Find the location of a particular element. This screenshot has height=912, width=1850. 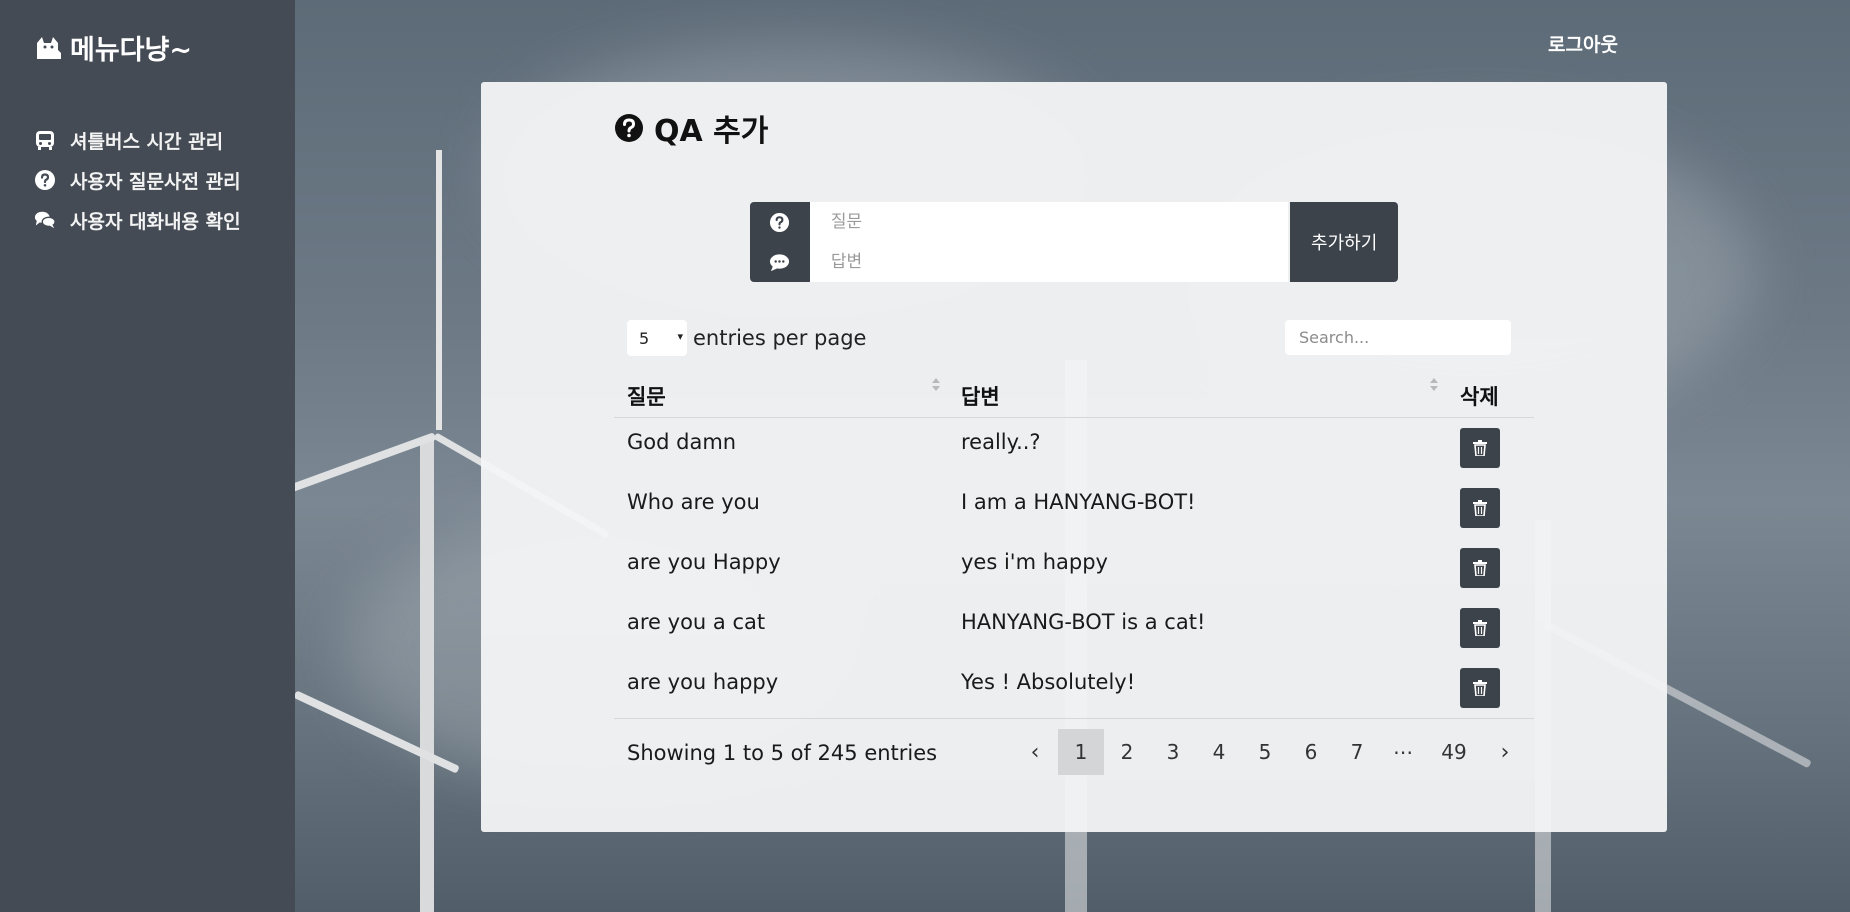

brand-logo: 메뉴다냥~ is located at coordinates (113, 47).